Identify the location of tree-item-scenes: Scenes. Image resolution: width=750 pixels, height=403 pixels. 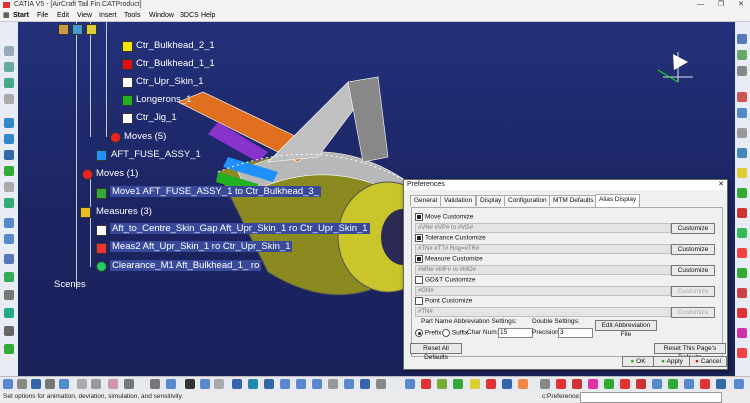
(70, 284).